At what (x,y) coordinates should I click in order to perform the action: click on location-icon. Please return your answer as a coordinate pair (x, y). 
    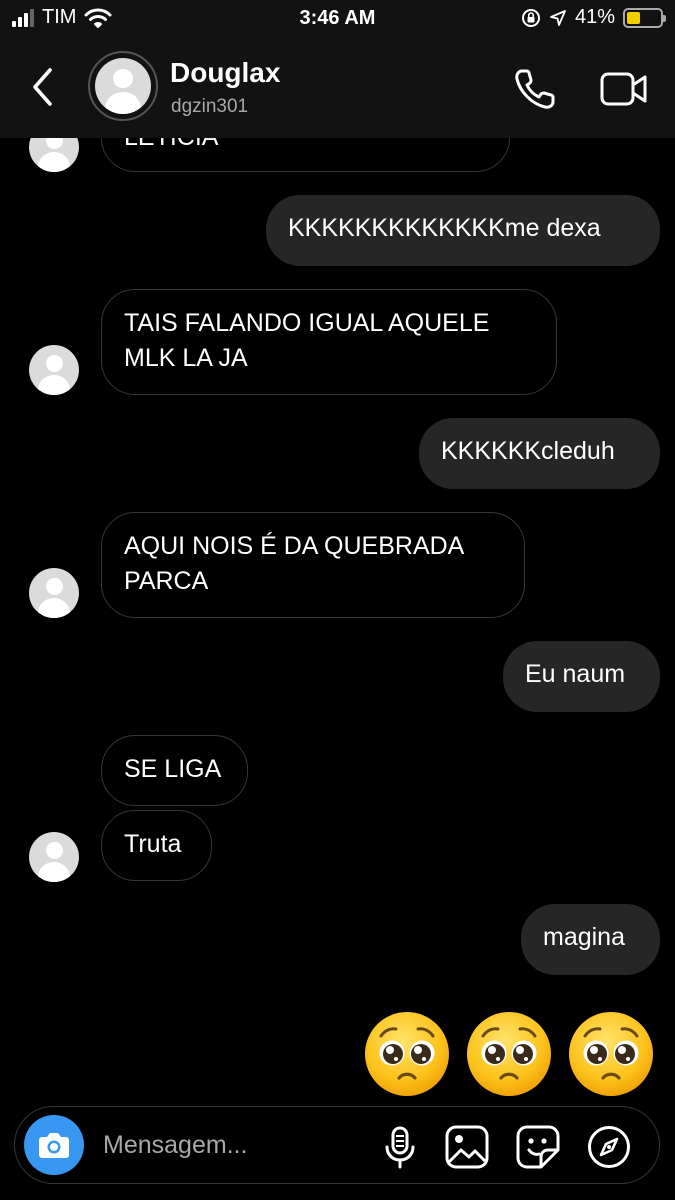
    Looking at the image, I should click on (558, 17).